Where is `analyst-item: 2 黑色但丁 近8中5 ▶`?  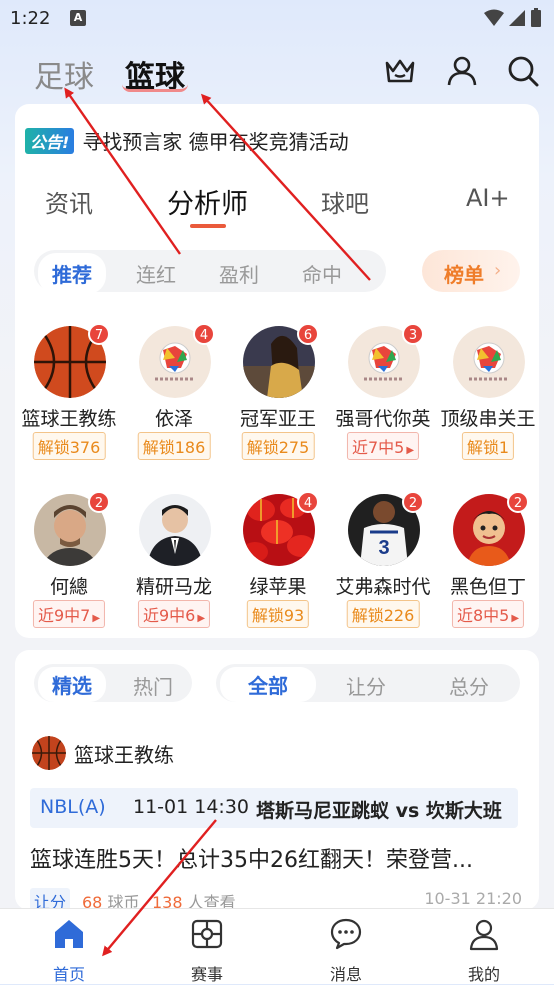 analyst-item: 2 黑色但丁 近8中5 ▶ is located at coordinates (488, 562).